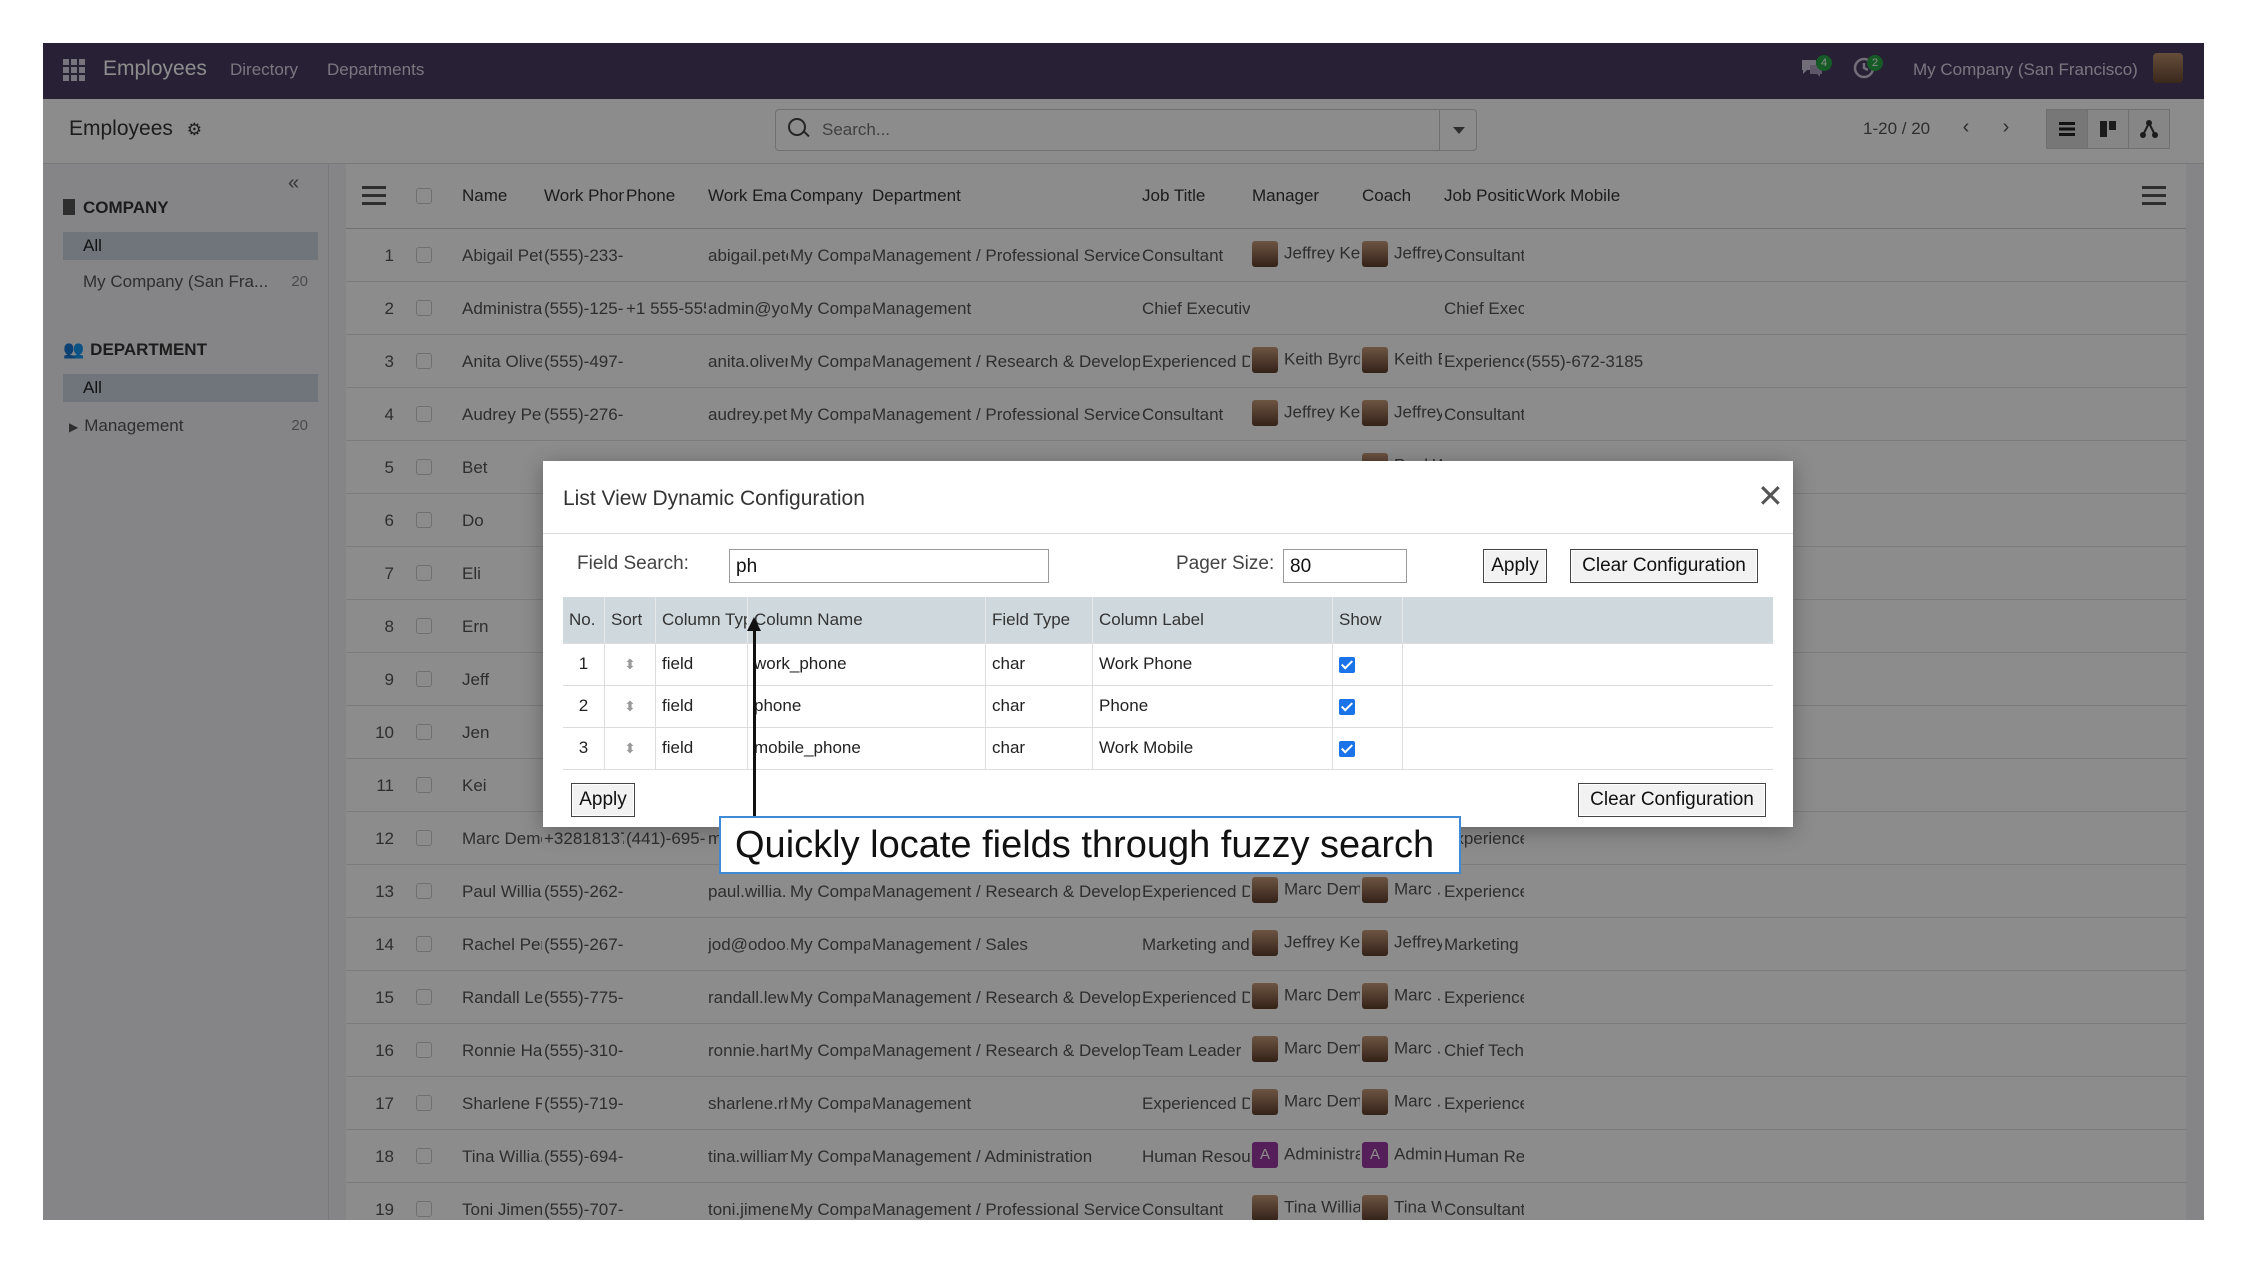 The height and width of the screenshot is (1262, 2247). I want to click on config-header-column-name: Column Name, so click(867, 620).